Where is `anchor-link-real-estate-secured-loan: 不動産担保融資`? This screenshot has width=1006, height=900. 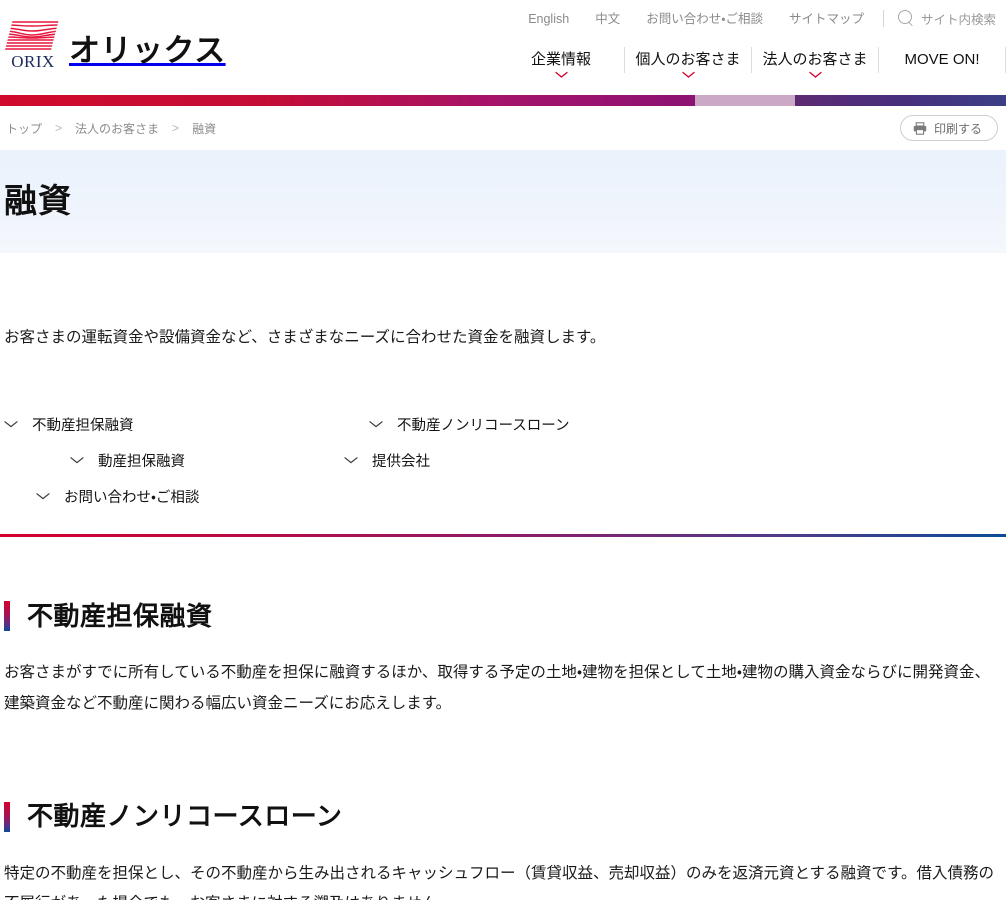
anchor-link-real-estate-secured-loan: 不動産担保融資 is located at coordinates (170, 425).